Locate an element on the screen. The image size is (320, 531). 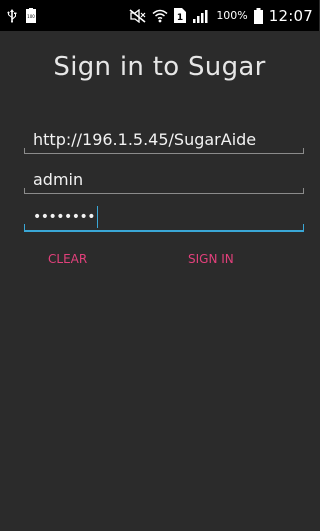
status-bar: 100 1 100% 12:07 is located at coordinates (159, 15).